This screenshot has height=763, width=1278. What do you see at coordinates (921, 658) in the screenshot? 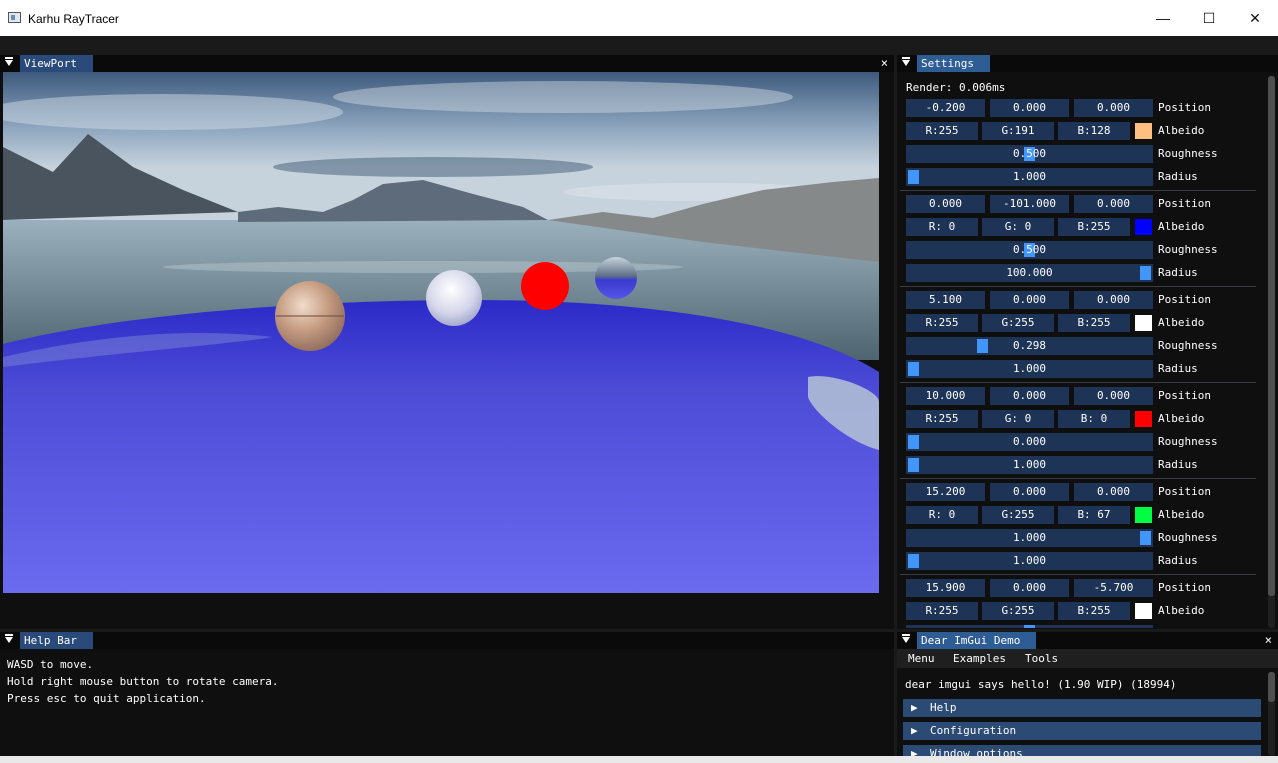
I see `menu-item-menu: Menu` at bounding box center [921, 658].